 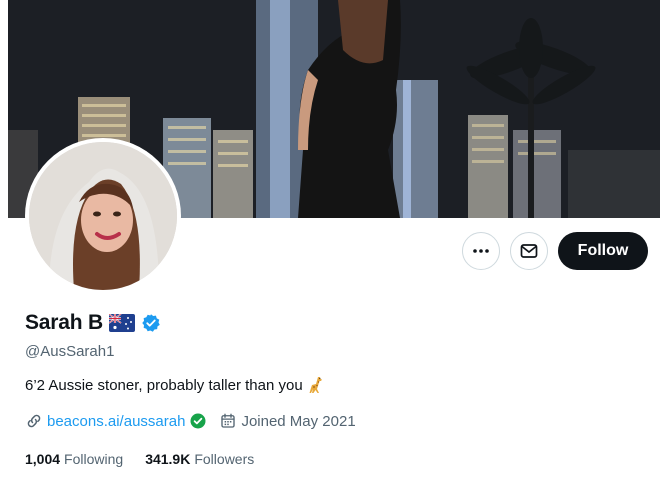 I want to click on profile-joined: Joined May 2021, so click(x=287, y=421).